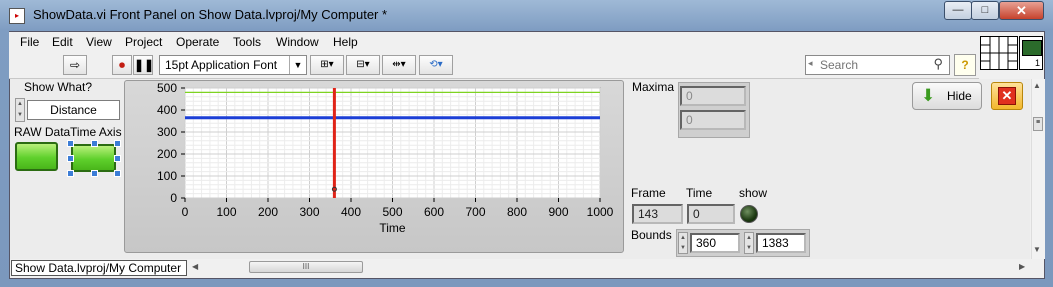 This screenshot has width=1053, height=287. I want to click on menu-view: View, so click(99, 42).